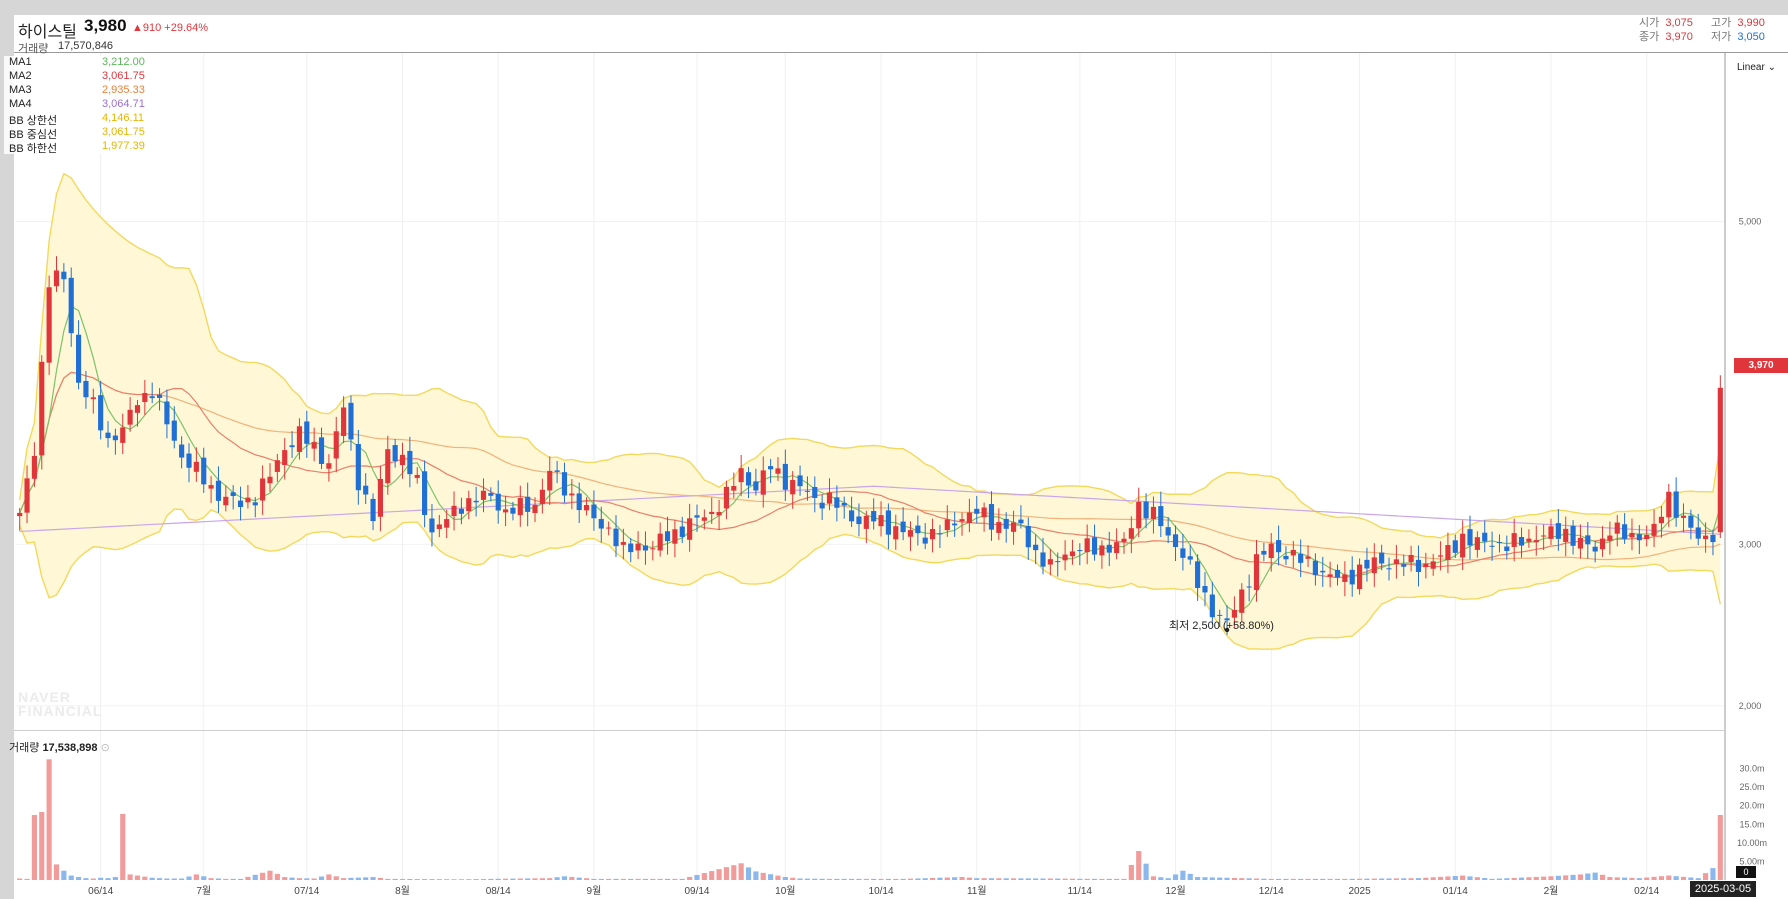 Image resolution: width=1788 pixels, height=899 pixels. I want to click on legend-ma2: MA2 3,061.75, so click(78, 77).